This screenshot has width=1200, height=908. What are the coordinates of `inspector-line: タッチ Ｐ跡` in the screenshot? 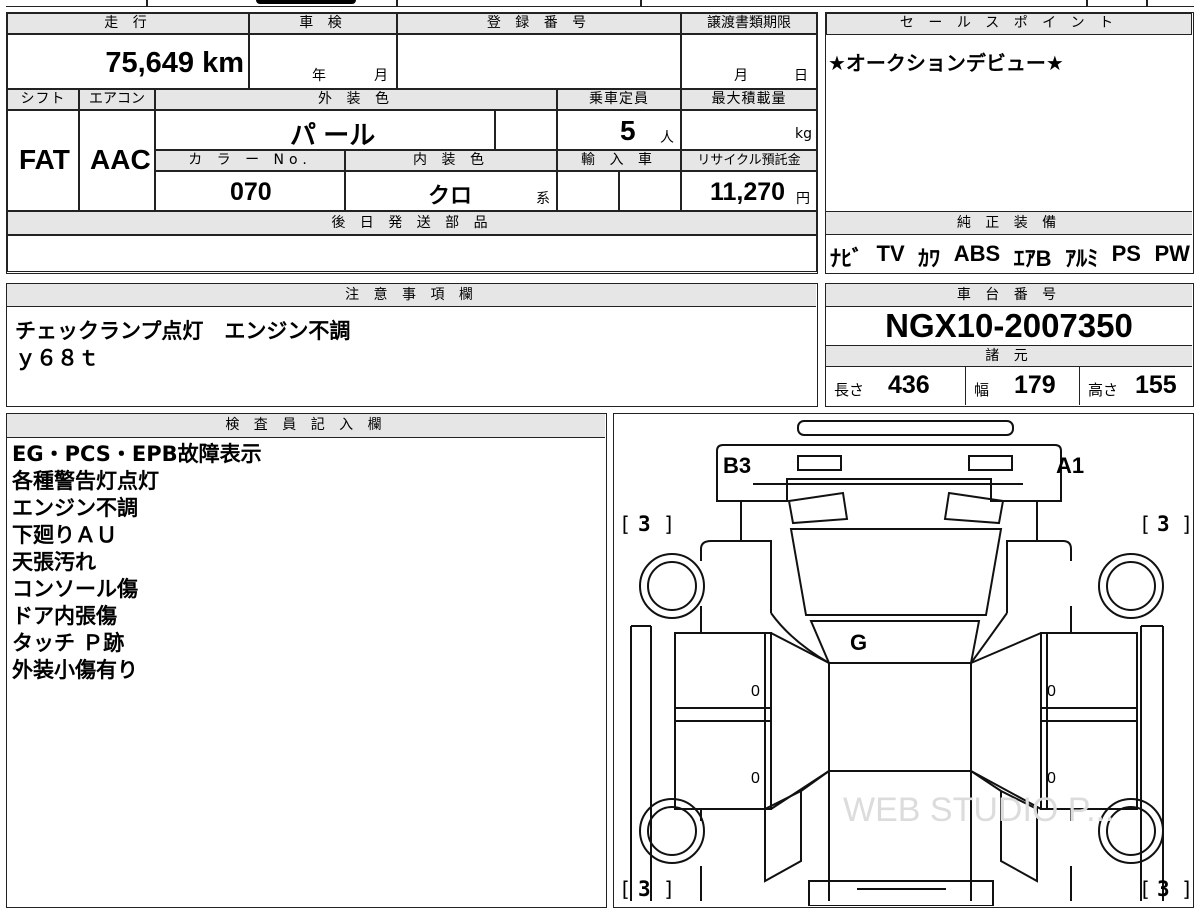 It's located at (68, 643).